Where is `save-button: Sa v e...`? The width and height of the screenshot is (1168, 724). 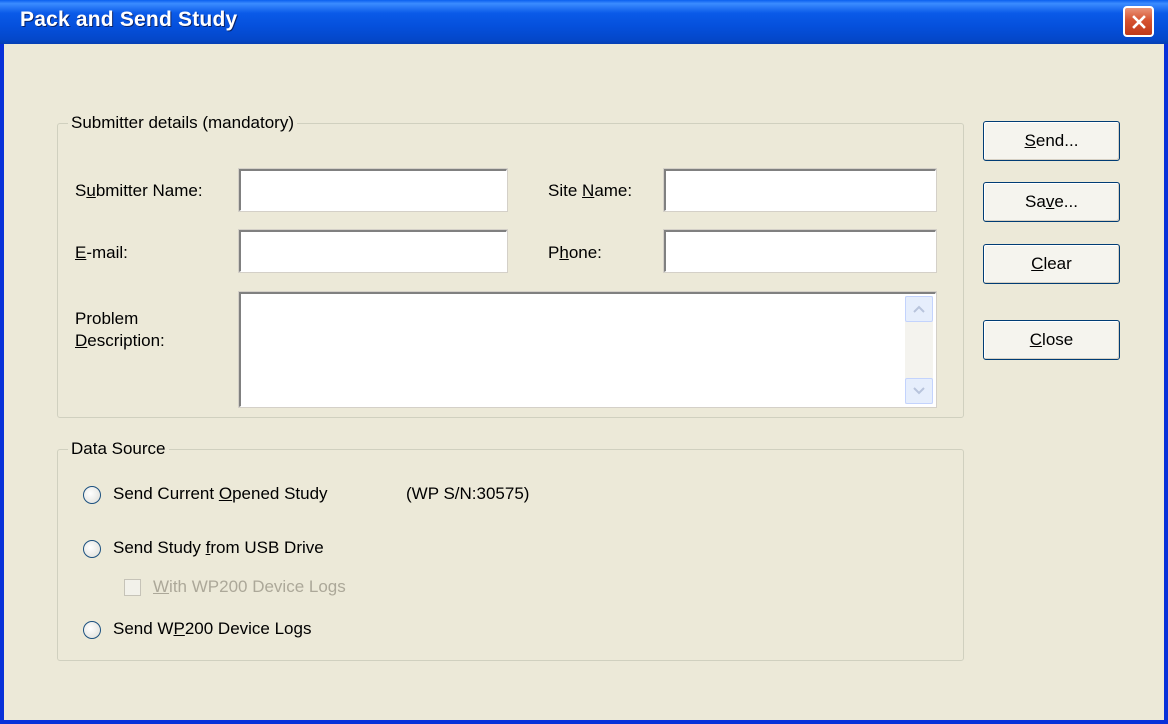 save-button: Sa v e... is located at coordinates (1051, 202).